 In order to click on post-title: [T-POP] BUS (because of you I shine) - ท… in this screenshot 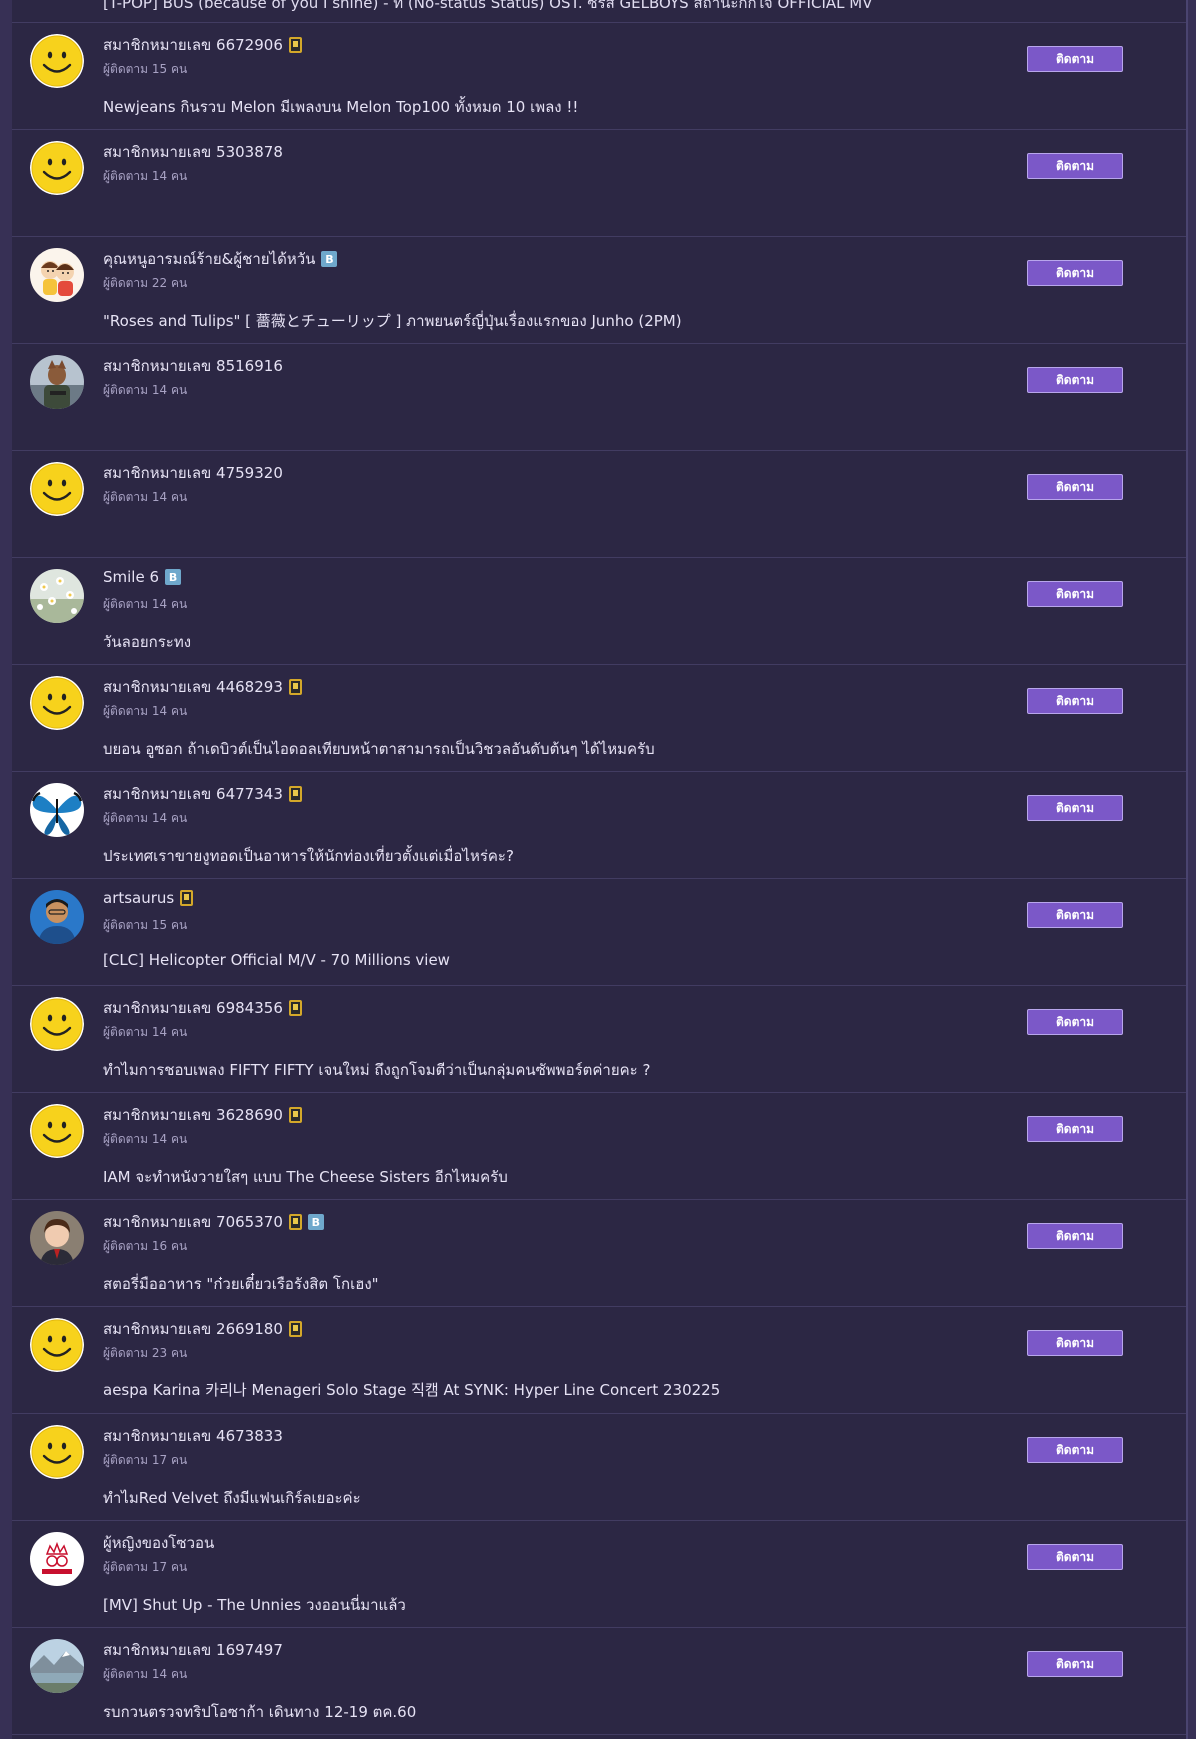, I will do `click(487, 7)`.